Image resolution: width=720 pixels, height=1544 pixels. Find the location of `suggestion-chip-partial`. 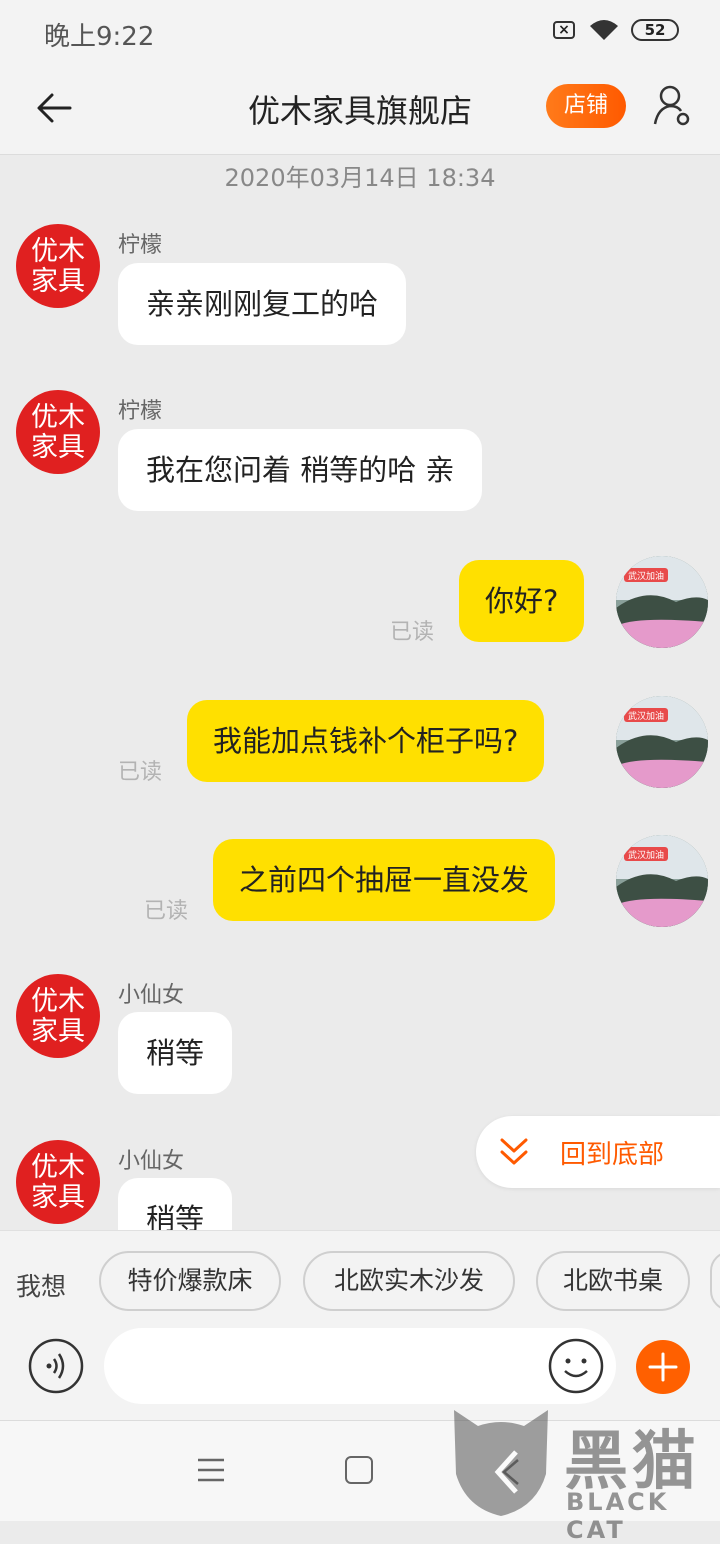

suggestion-chip-partial is located at coordinates (715, 1281).